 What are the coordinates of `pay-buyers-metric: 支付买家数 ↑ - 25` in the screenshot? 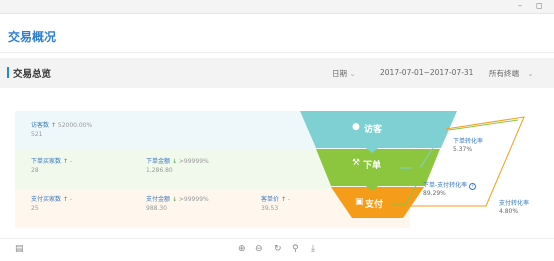 It's located at (51, 204).